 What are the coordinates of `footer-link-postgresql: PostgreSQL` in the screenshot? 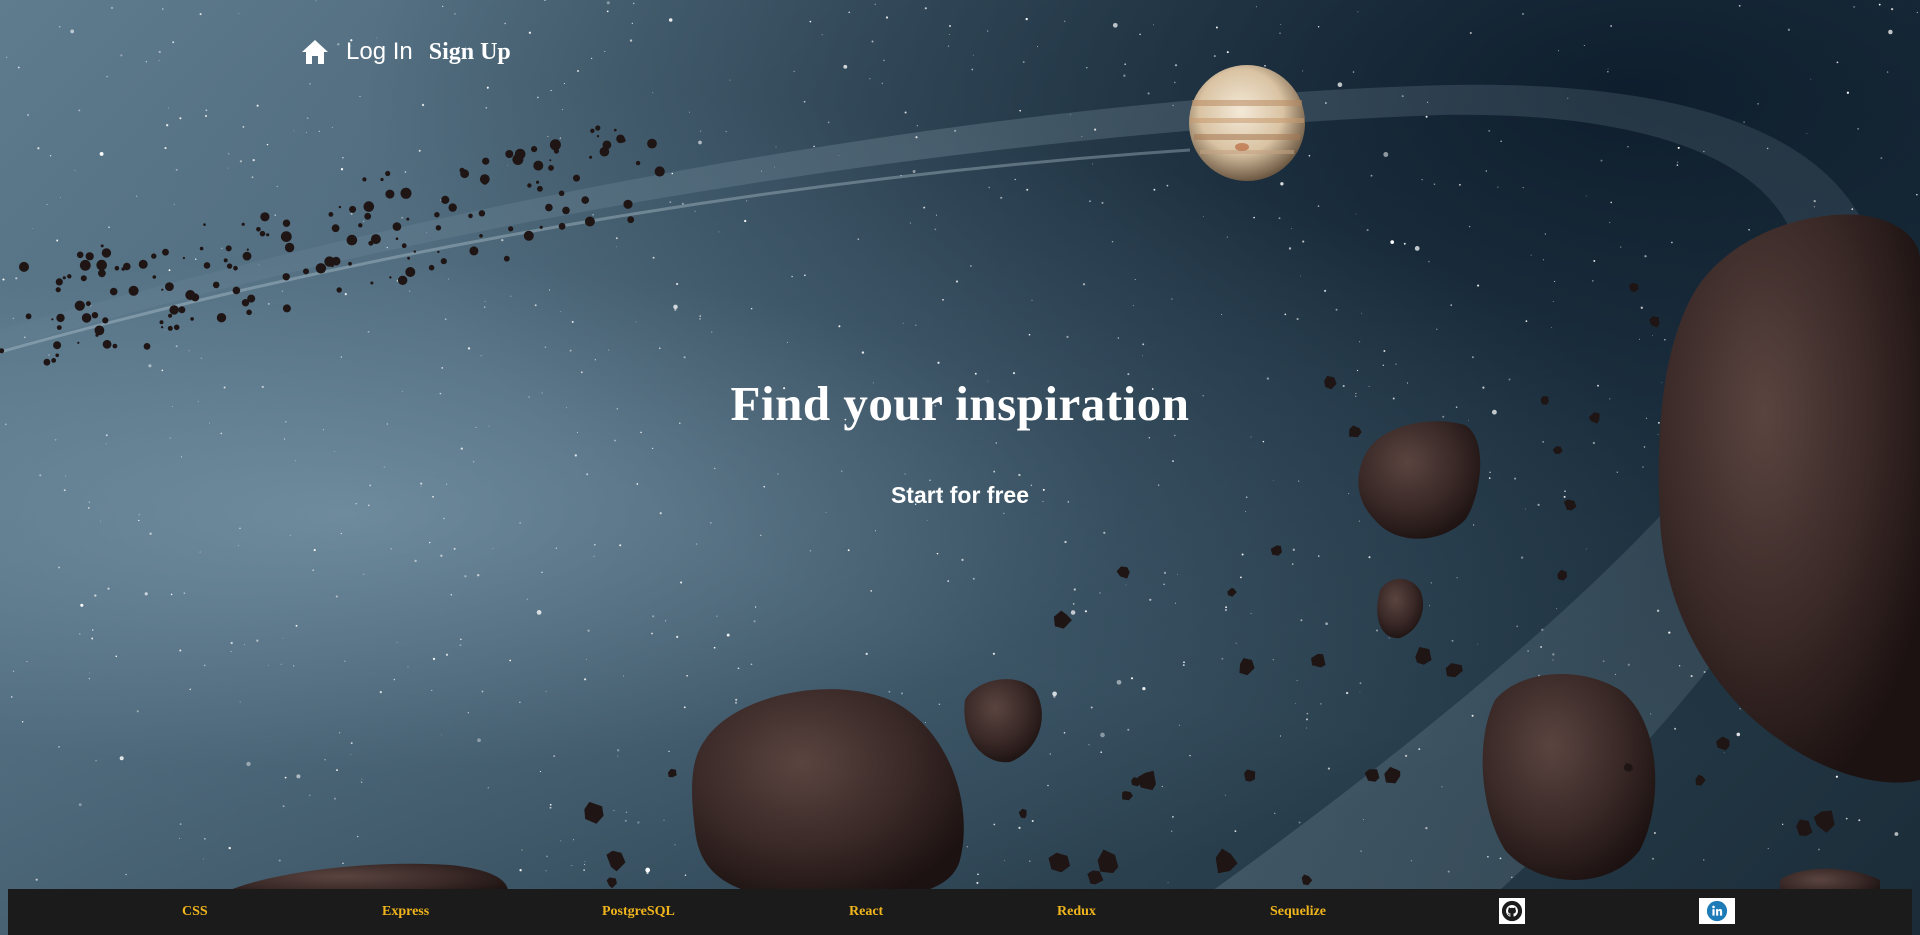 It's located at (638, 912).